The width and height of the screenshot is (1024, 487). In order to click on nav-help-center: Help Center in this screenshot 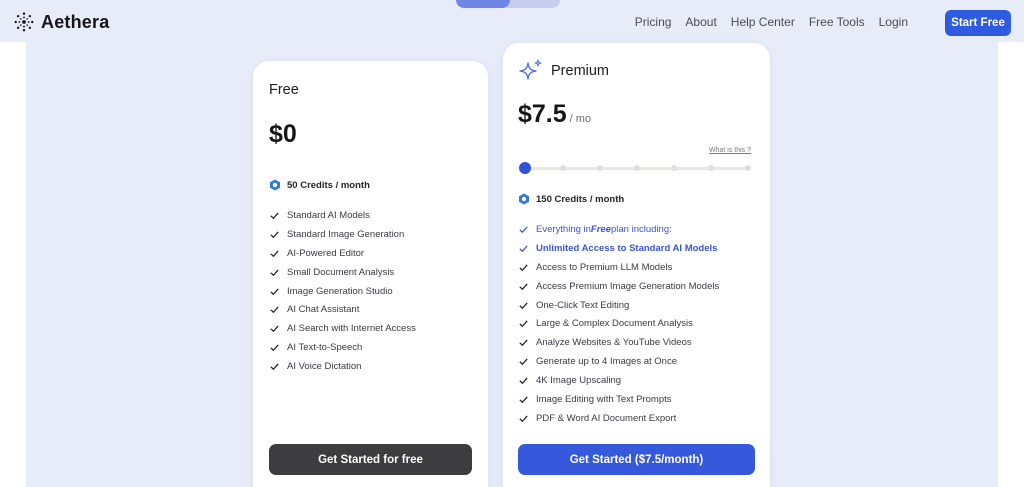, I will do `click(763, 22)`.